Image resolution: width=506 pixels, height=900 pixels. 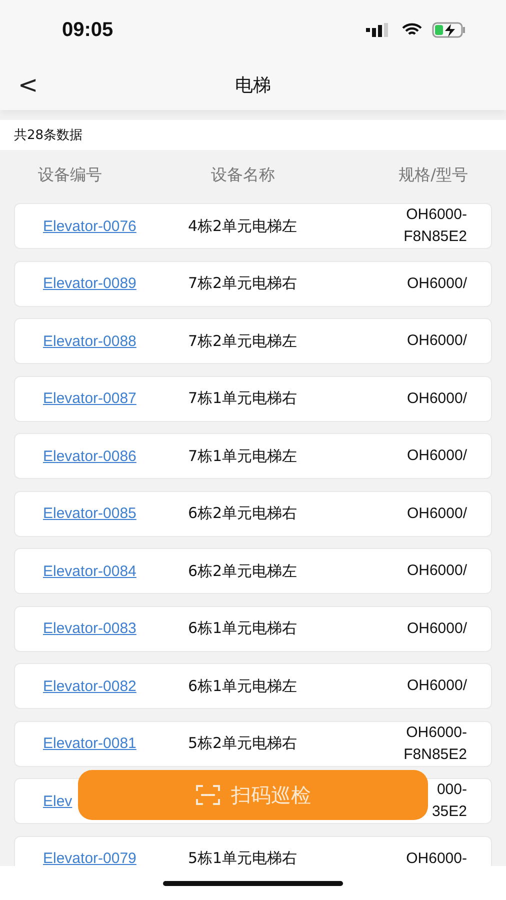 I want to click on device-code-link: Elevator-0076, so click(x=75, y=226).